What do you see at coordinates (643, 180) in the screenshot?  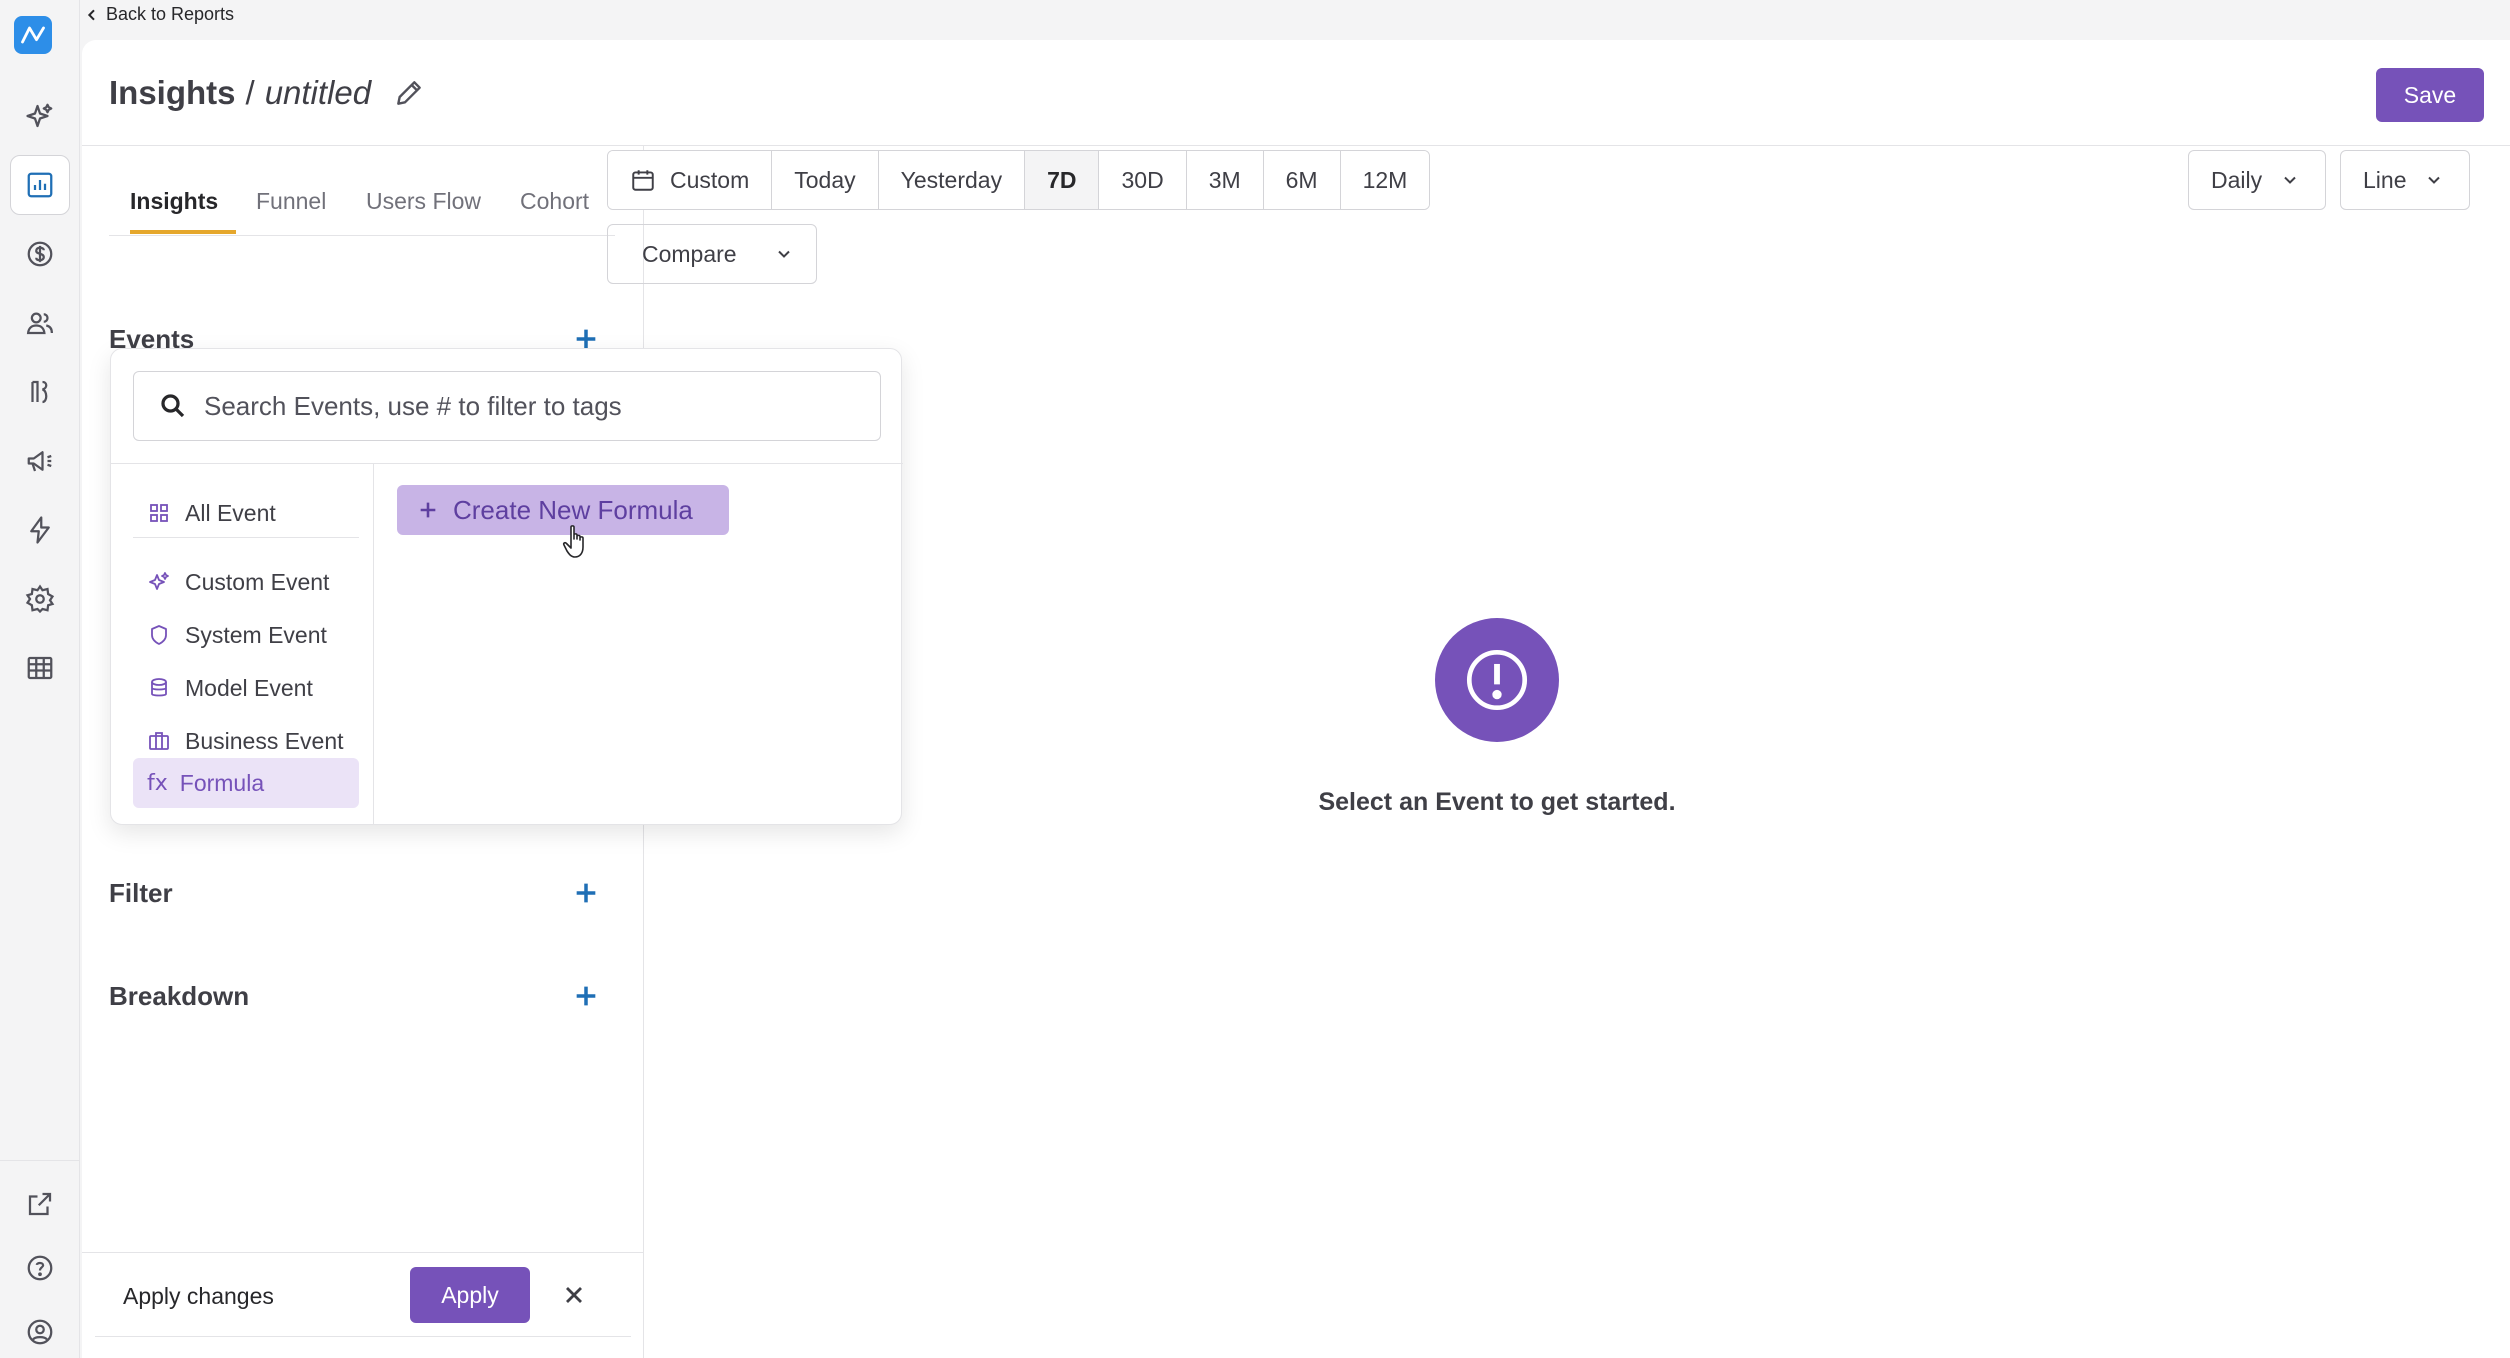 I see `calendar-icon` at bounding box center [643, 180].